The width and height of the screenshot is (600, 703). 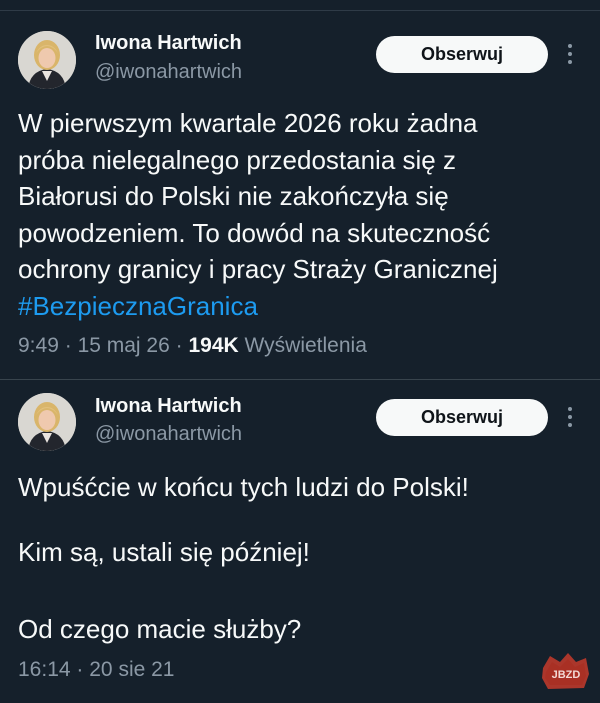 What do you see at coordinates (124, 345) in the screenshot?
I see `tweet-date: 15 maj 26` at bounding box center [124, 345].